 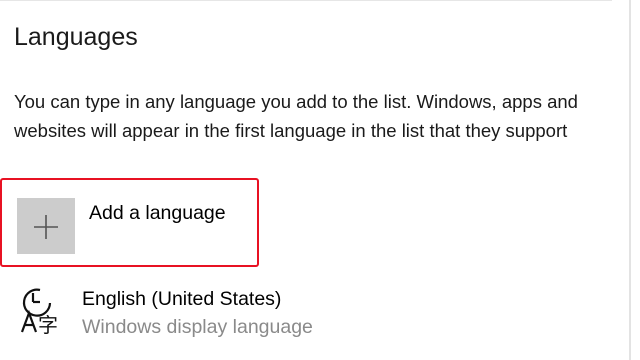 I want to click on section-title: Languages, so click(x=76, y=37).